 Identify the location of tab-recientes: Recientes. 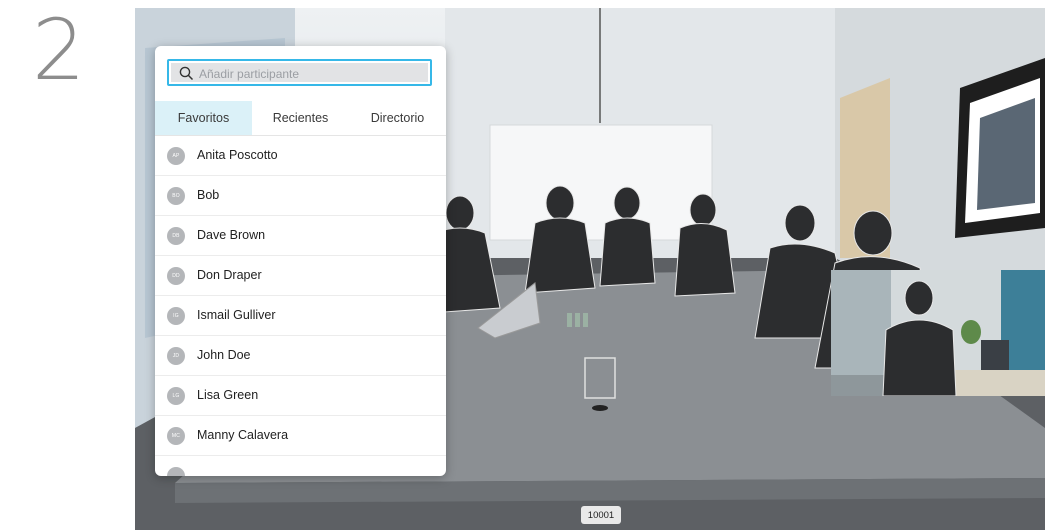
(300, 118).